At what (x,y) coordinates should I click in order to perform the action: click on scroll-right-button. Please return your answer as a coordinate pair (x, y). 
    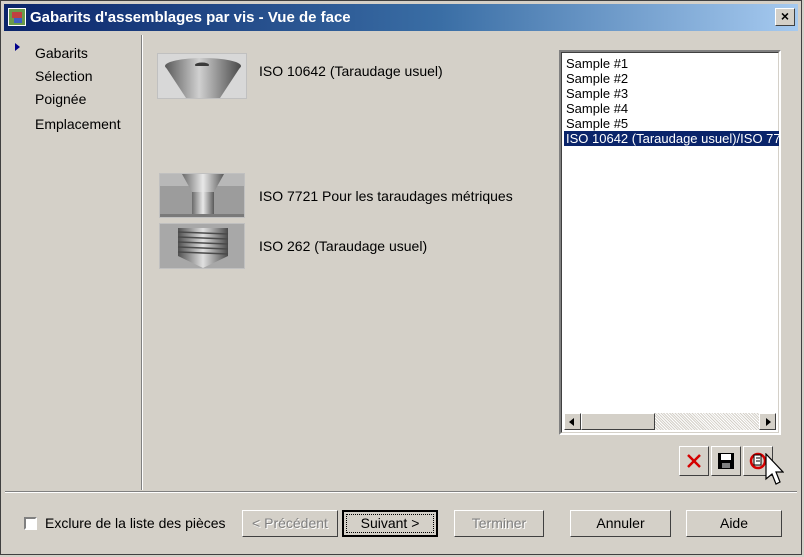
    Looking at the image, I should click on (767, 421).